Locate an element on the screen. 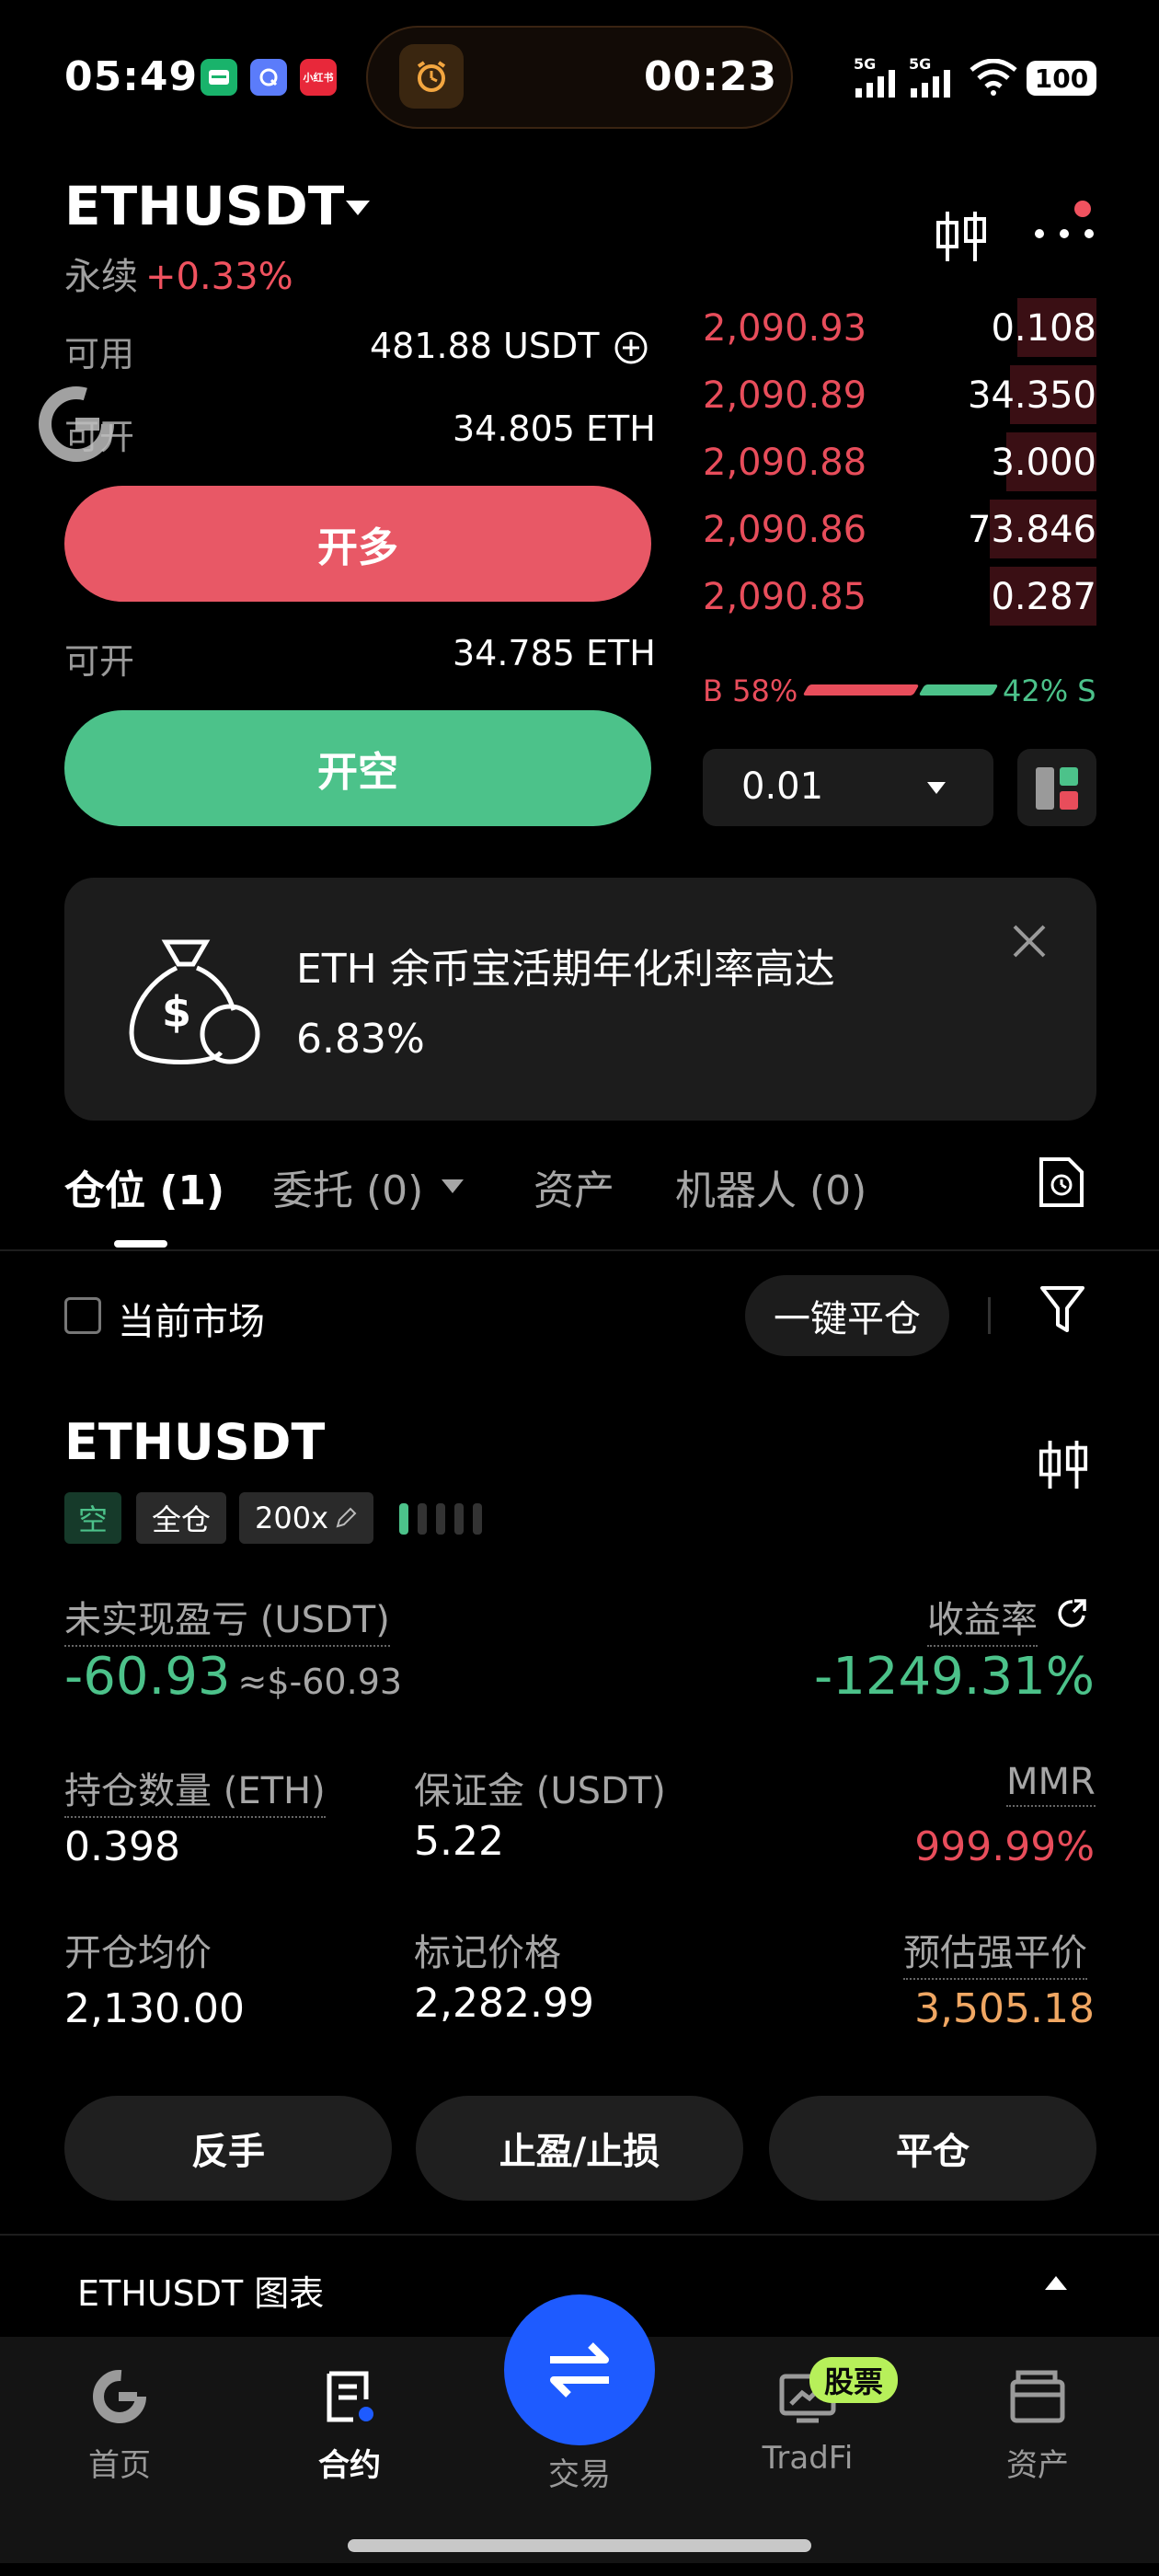 Image resolution: width=1159 pixels, height=2576 pixels. can-open-value-short: 34.785 ETH is located at coordinates (554, 653).